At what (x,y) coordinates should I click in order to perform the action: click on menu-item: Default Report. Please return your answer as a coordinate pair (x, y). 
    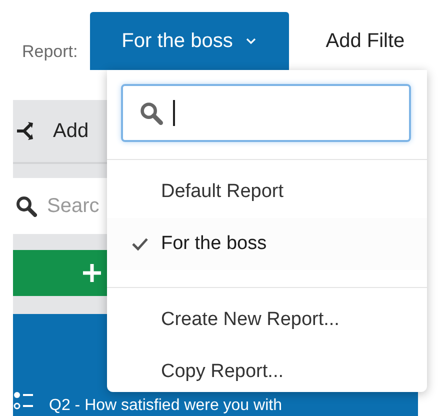
    Looking at the image, I should click on (267, 192).